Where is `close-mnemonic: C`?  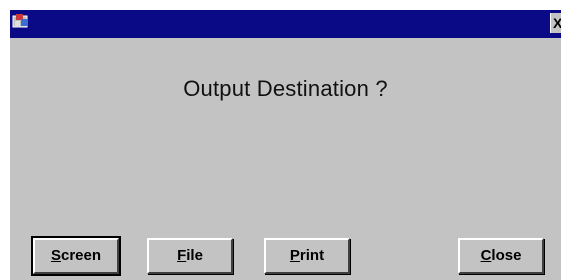
close-mnemonic: C is located at coordinates (486, 255).